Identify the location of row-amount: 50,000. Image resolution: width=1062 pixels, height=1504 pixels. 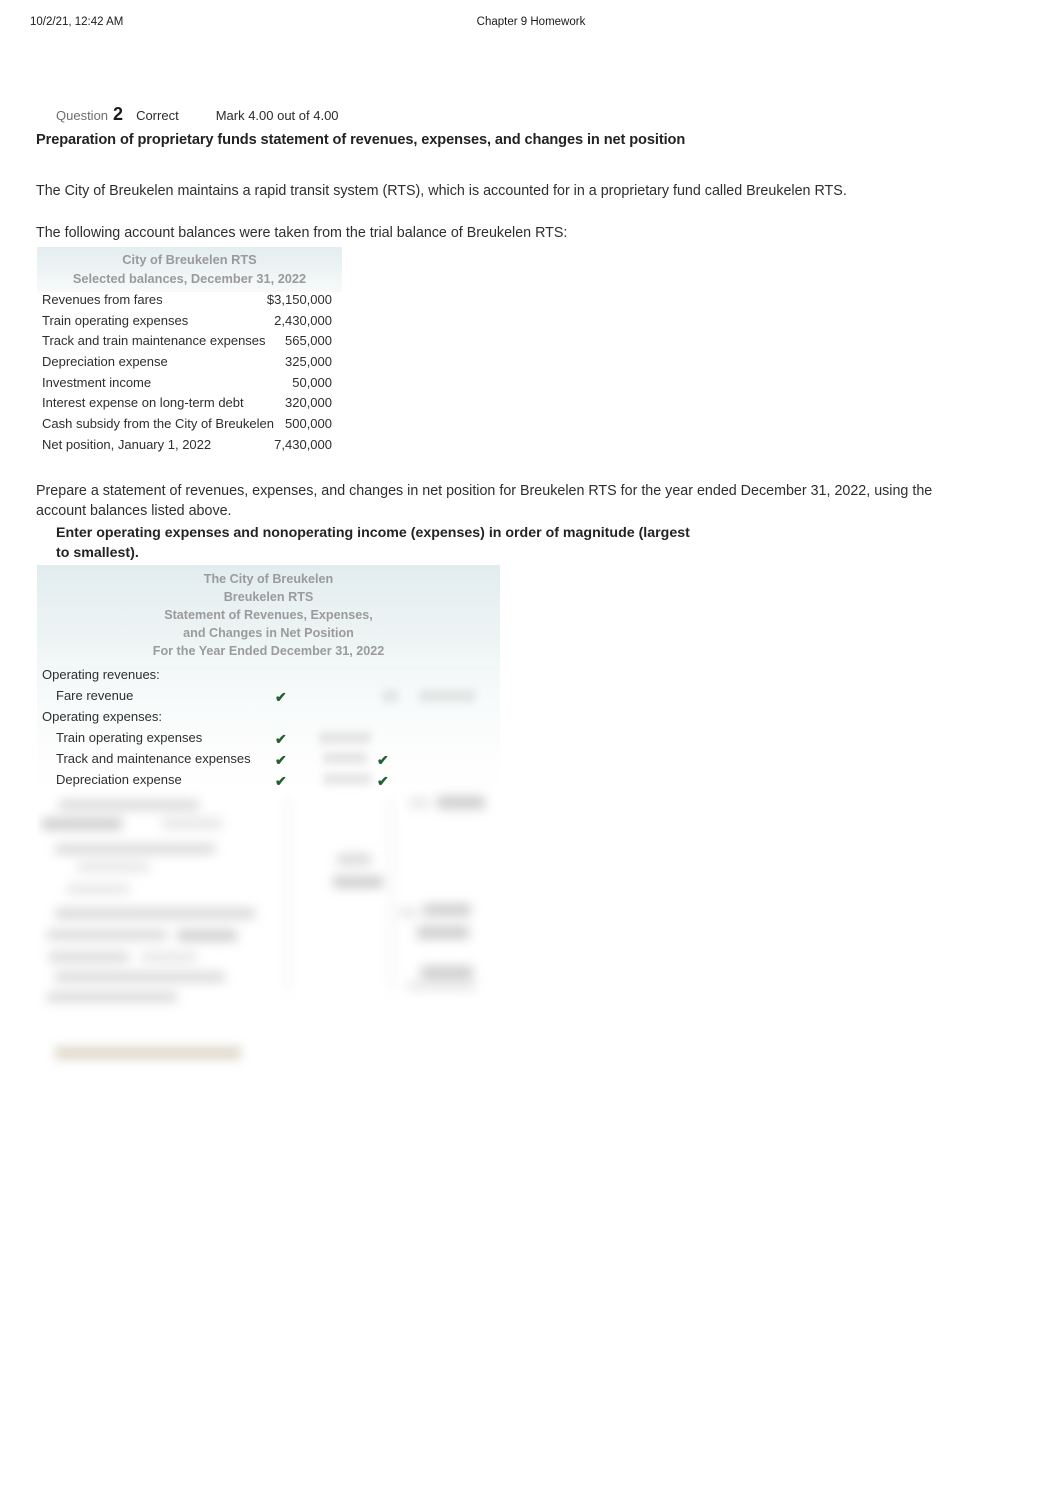
(312, 382).